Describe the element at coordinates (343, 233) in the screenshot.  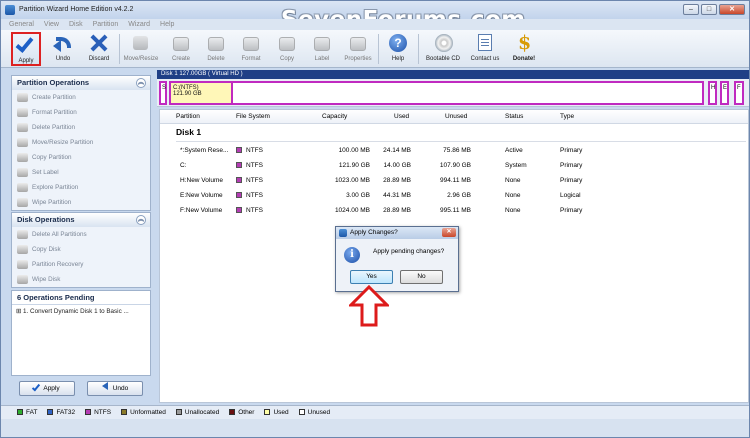
I see `app-icon` at that location.